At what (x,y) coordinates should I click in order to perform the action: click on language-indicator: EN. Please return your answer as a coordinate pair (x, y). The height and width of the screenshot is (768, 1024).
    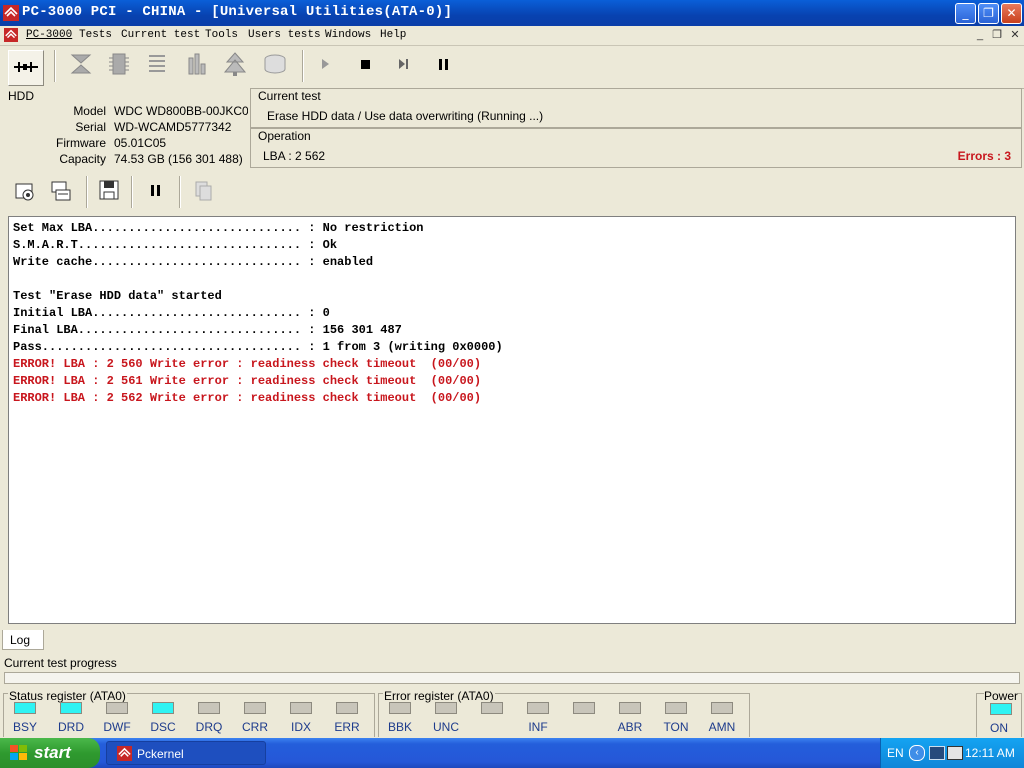
    Looking at the image, I should click on (895, 753).